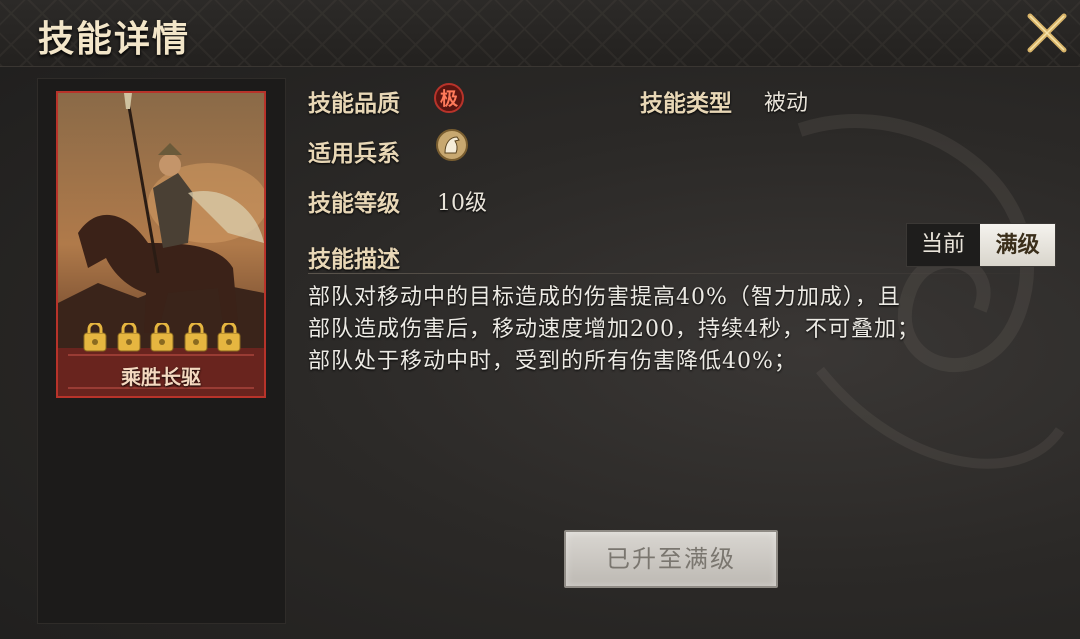  What do you see at coordinates (354, 103) in the screenshot?
I see `quality-label: 技能品质` at bounding box center [354, 103].